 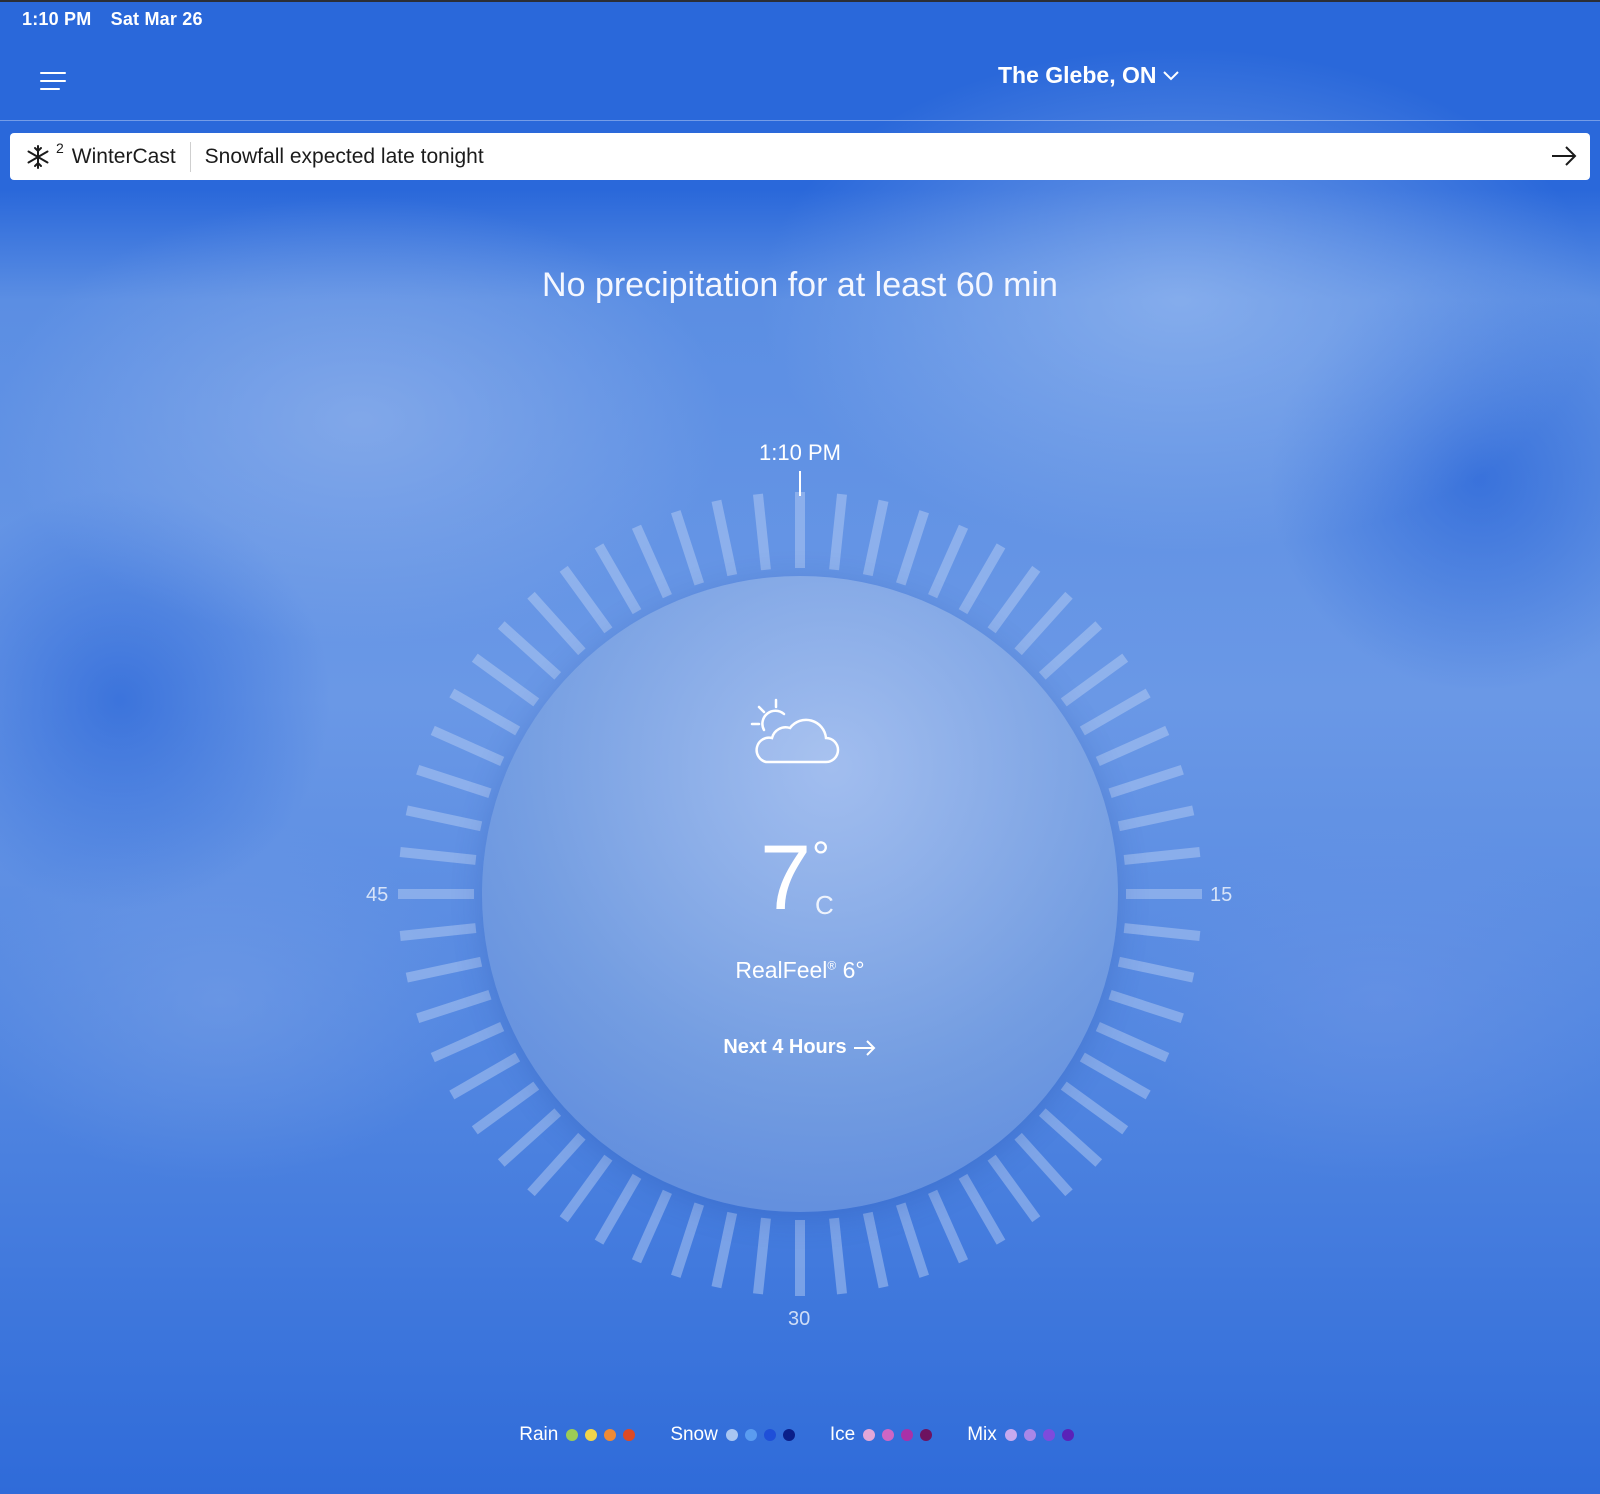 I want to click on arrow-right-icon, so click(x=864, y=1047).